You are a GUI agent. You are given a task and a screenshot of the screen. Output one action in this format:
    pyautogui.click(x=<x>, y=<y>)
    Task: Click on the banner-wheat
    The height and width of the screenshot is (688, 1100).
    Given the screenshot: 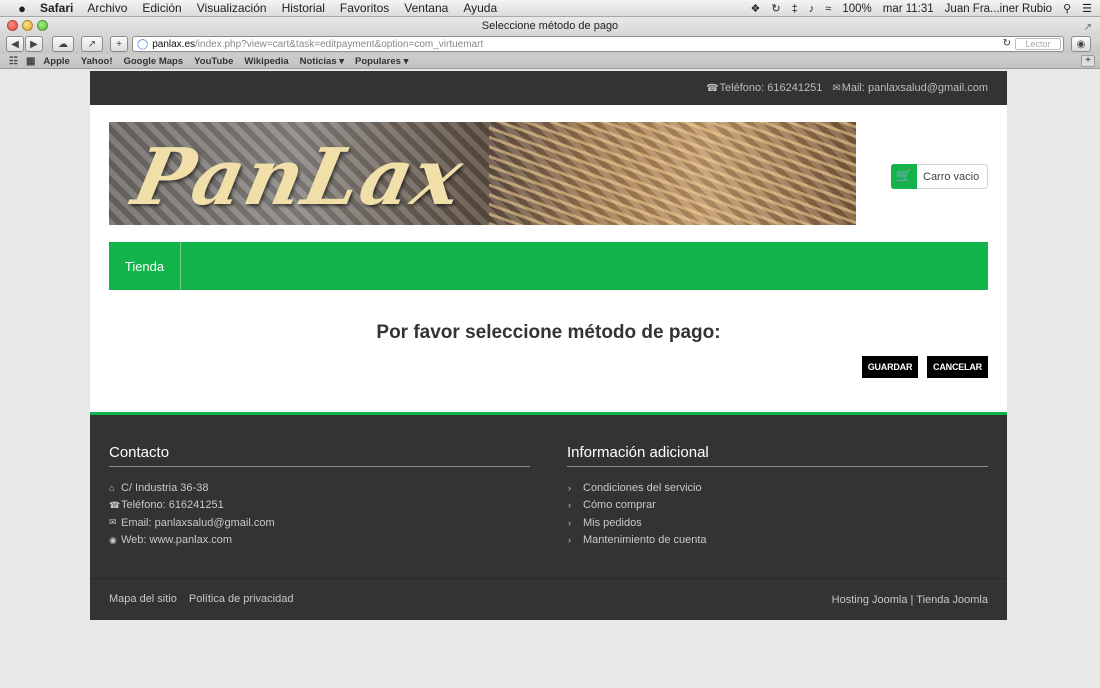 What is the action you would take?
    pyautogui.click(x=672, y=173)
    